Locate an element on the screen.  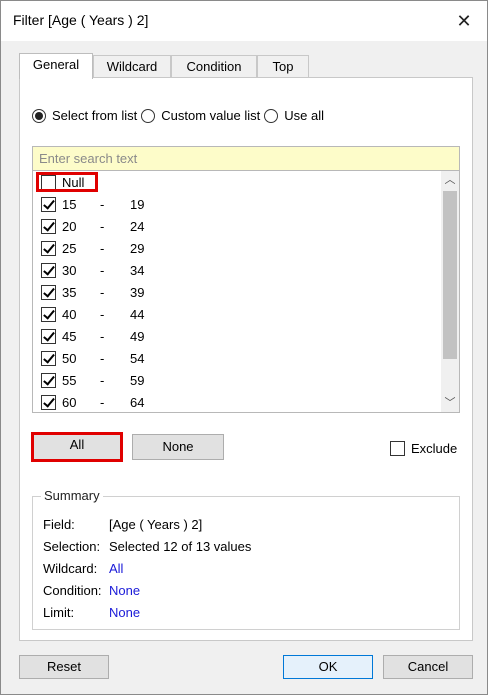
radio-use-all-label: Use all is located at coordinates (304, 115).